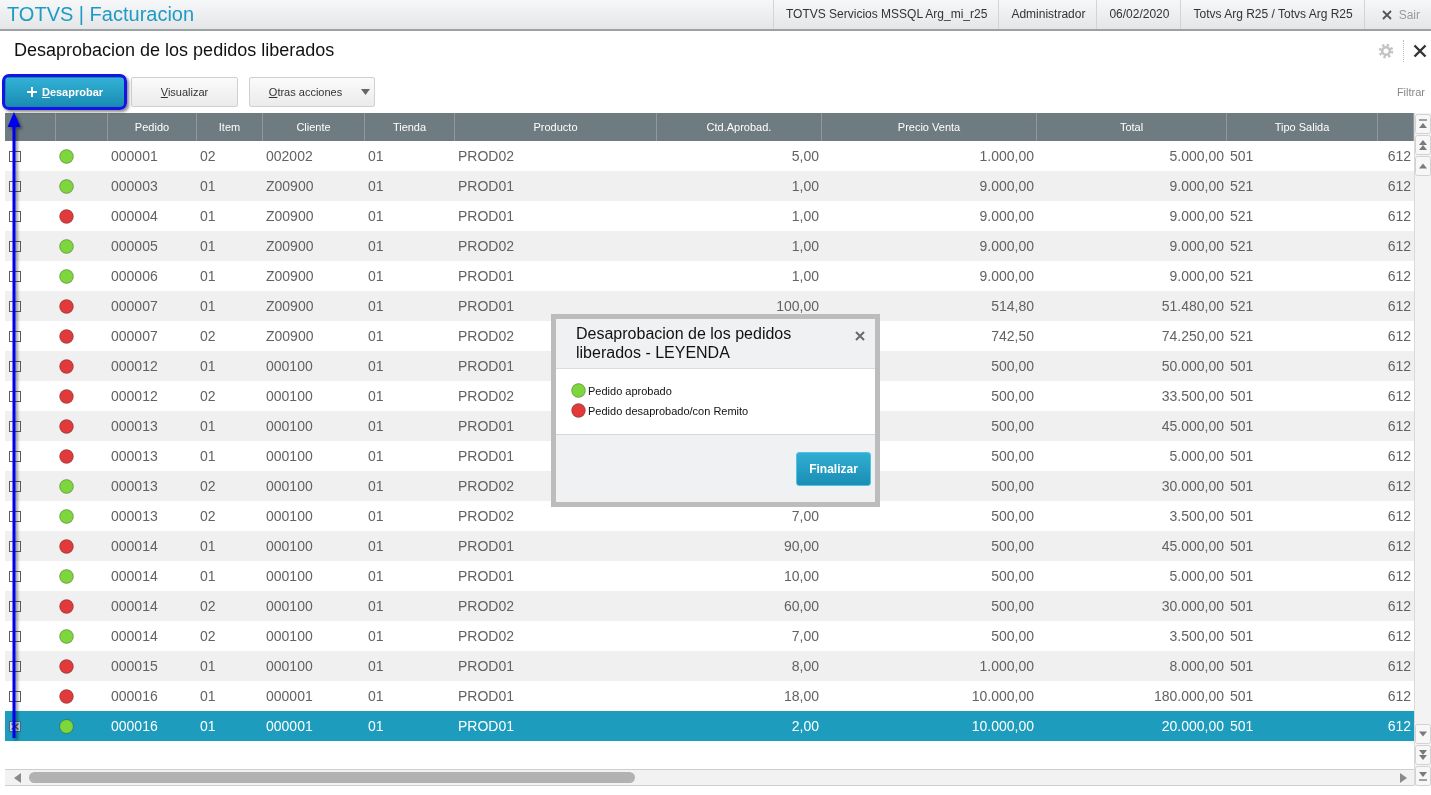 The image size is (1431, 795). I want to click on table-cell: 000012, so click(134, 396).